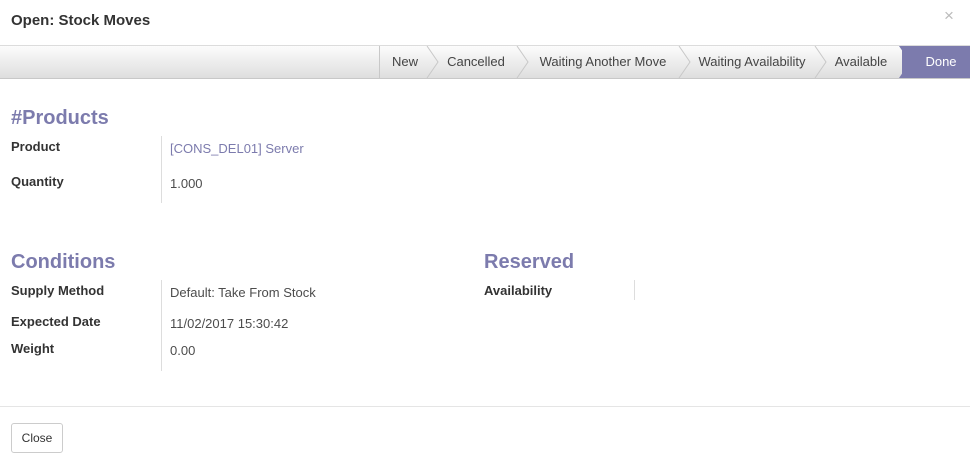 The image size is (970, 461). Describe the element at coordinates (243, 292) in the screenshot. I see `supply-method-value: Default: Take From Stock` at that location.